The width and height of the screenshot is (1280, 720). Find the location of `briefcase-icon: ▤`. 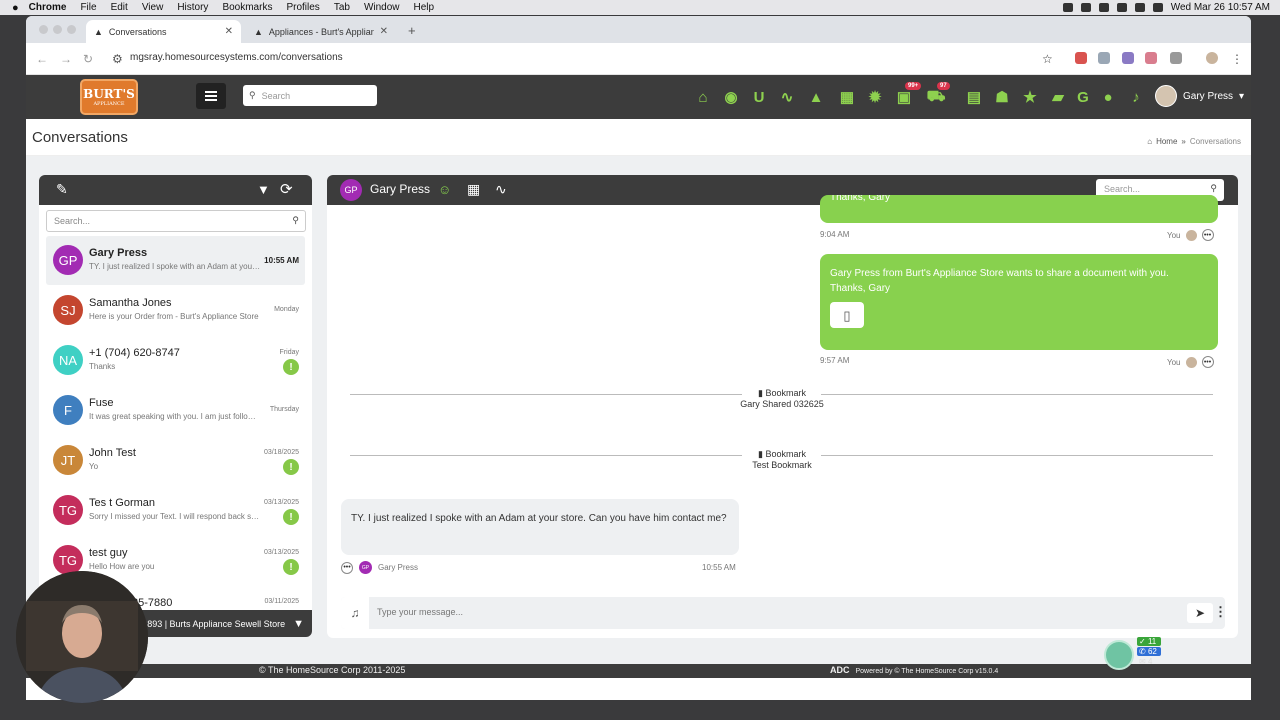

briefcase-icon: ▤ is located at coordinates (974, 97).